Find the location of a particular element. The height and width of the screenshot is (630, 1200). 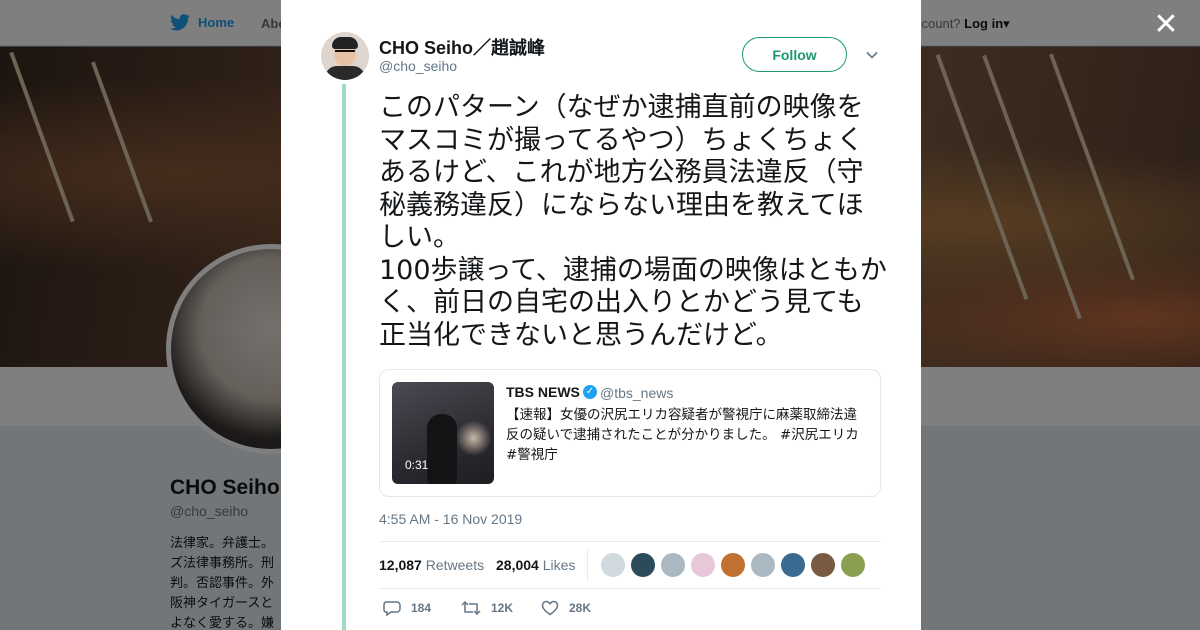

tweet-actions: 184 12K 28K is located at coordinates (630, 610).